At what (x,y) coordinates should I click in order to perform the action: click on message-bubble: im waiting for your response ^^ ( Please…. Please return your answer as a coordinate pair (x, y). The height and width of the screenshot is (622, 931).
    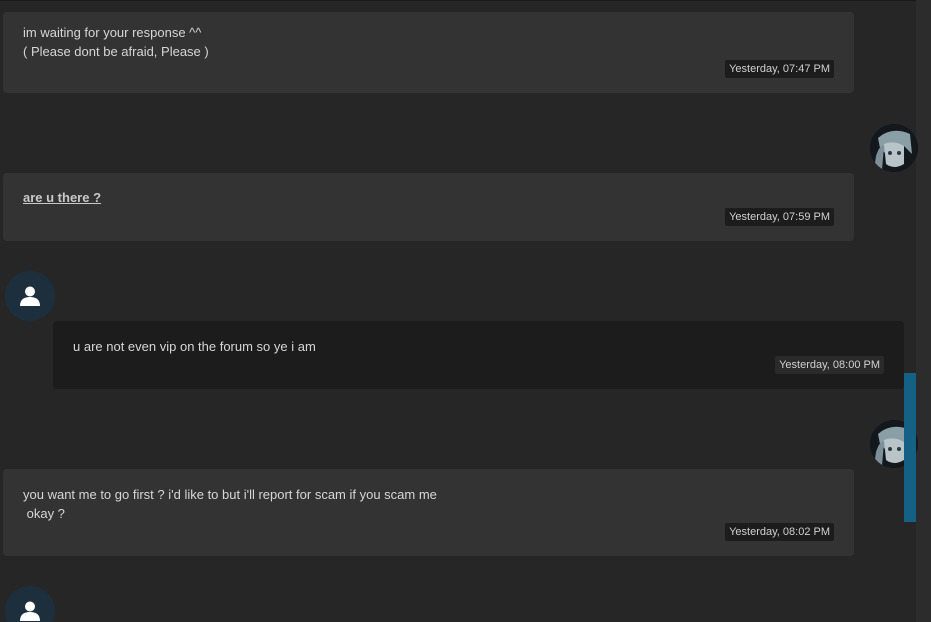
    Looking at the image, I should click on (428, 52).